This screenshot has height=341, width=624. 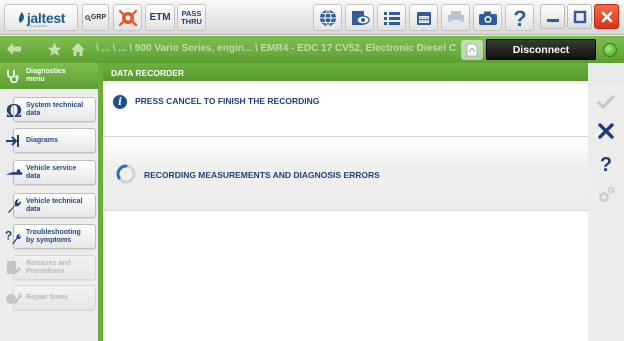 I want to click on view-button, so click(x=359, y=17).